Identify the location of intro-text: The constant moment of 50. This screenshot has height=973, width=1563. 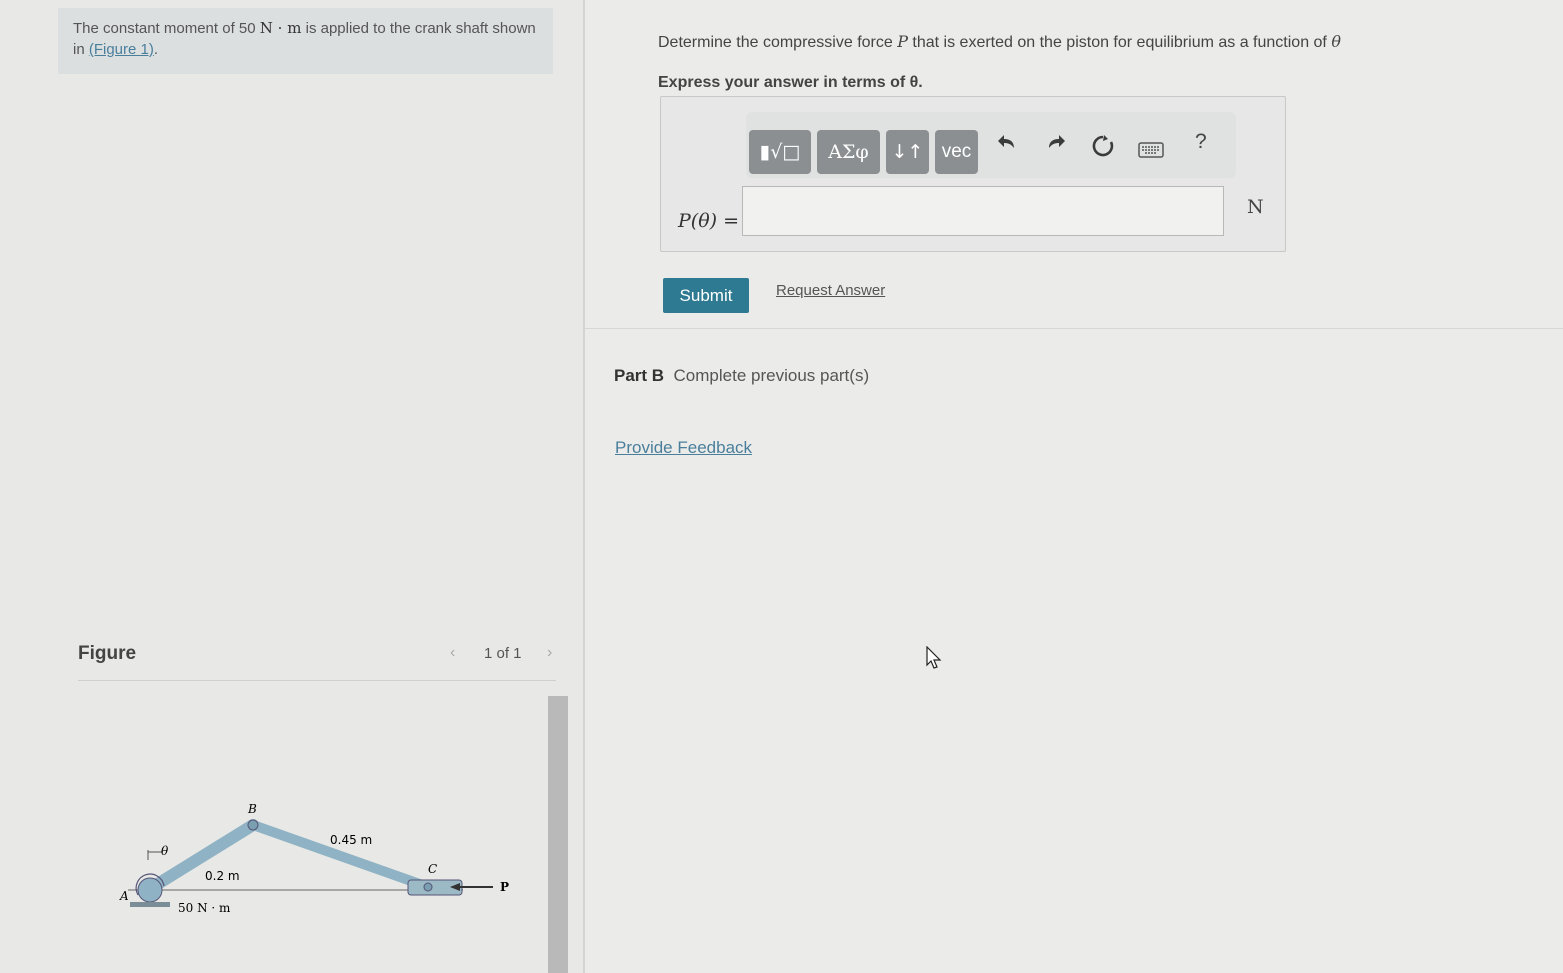
(166, 28).